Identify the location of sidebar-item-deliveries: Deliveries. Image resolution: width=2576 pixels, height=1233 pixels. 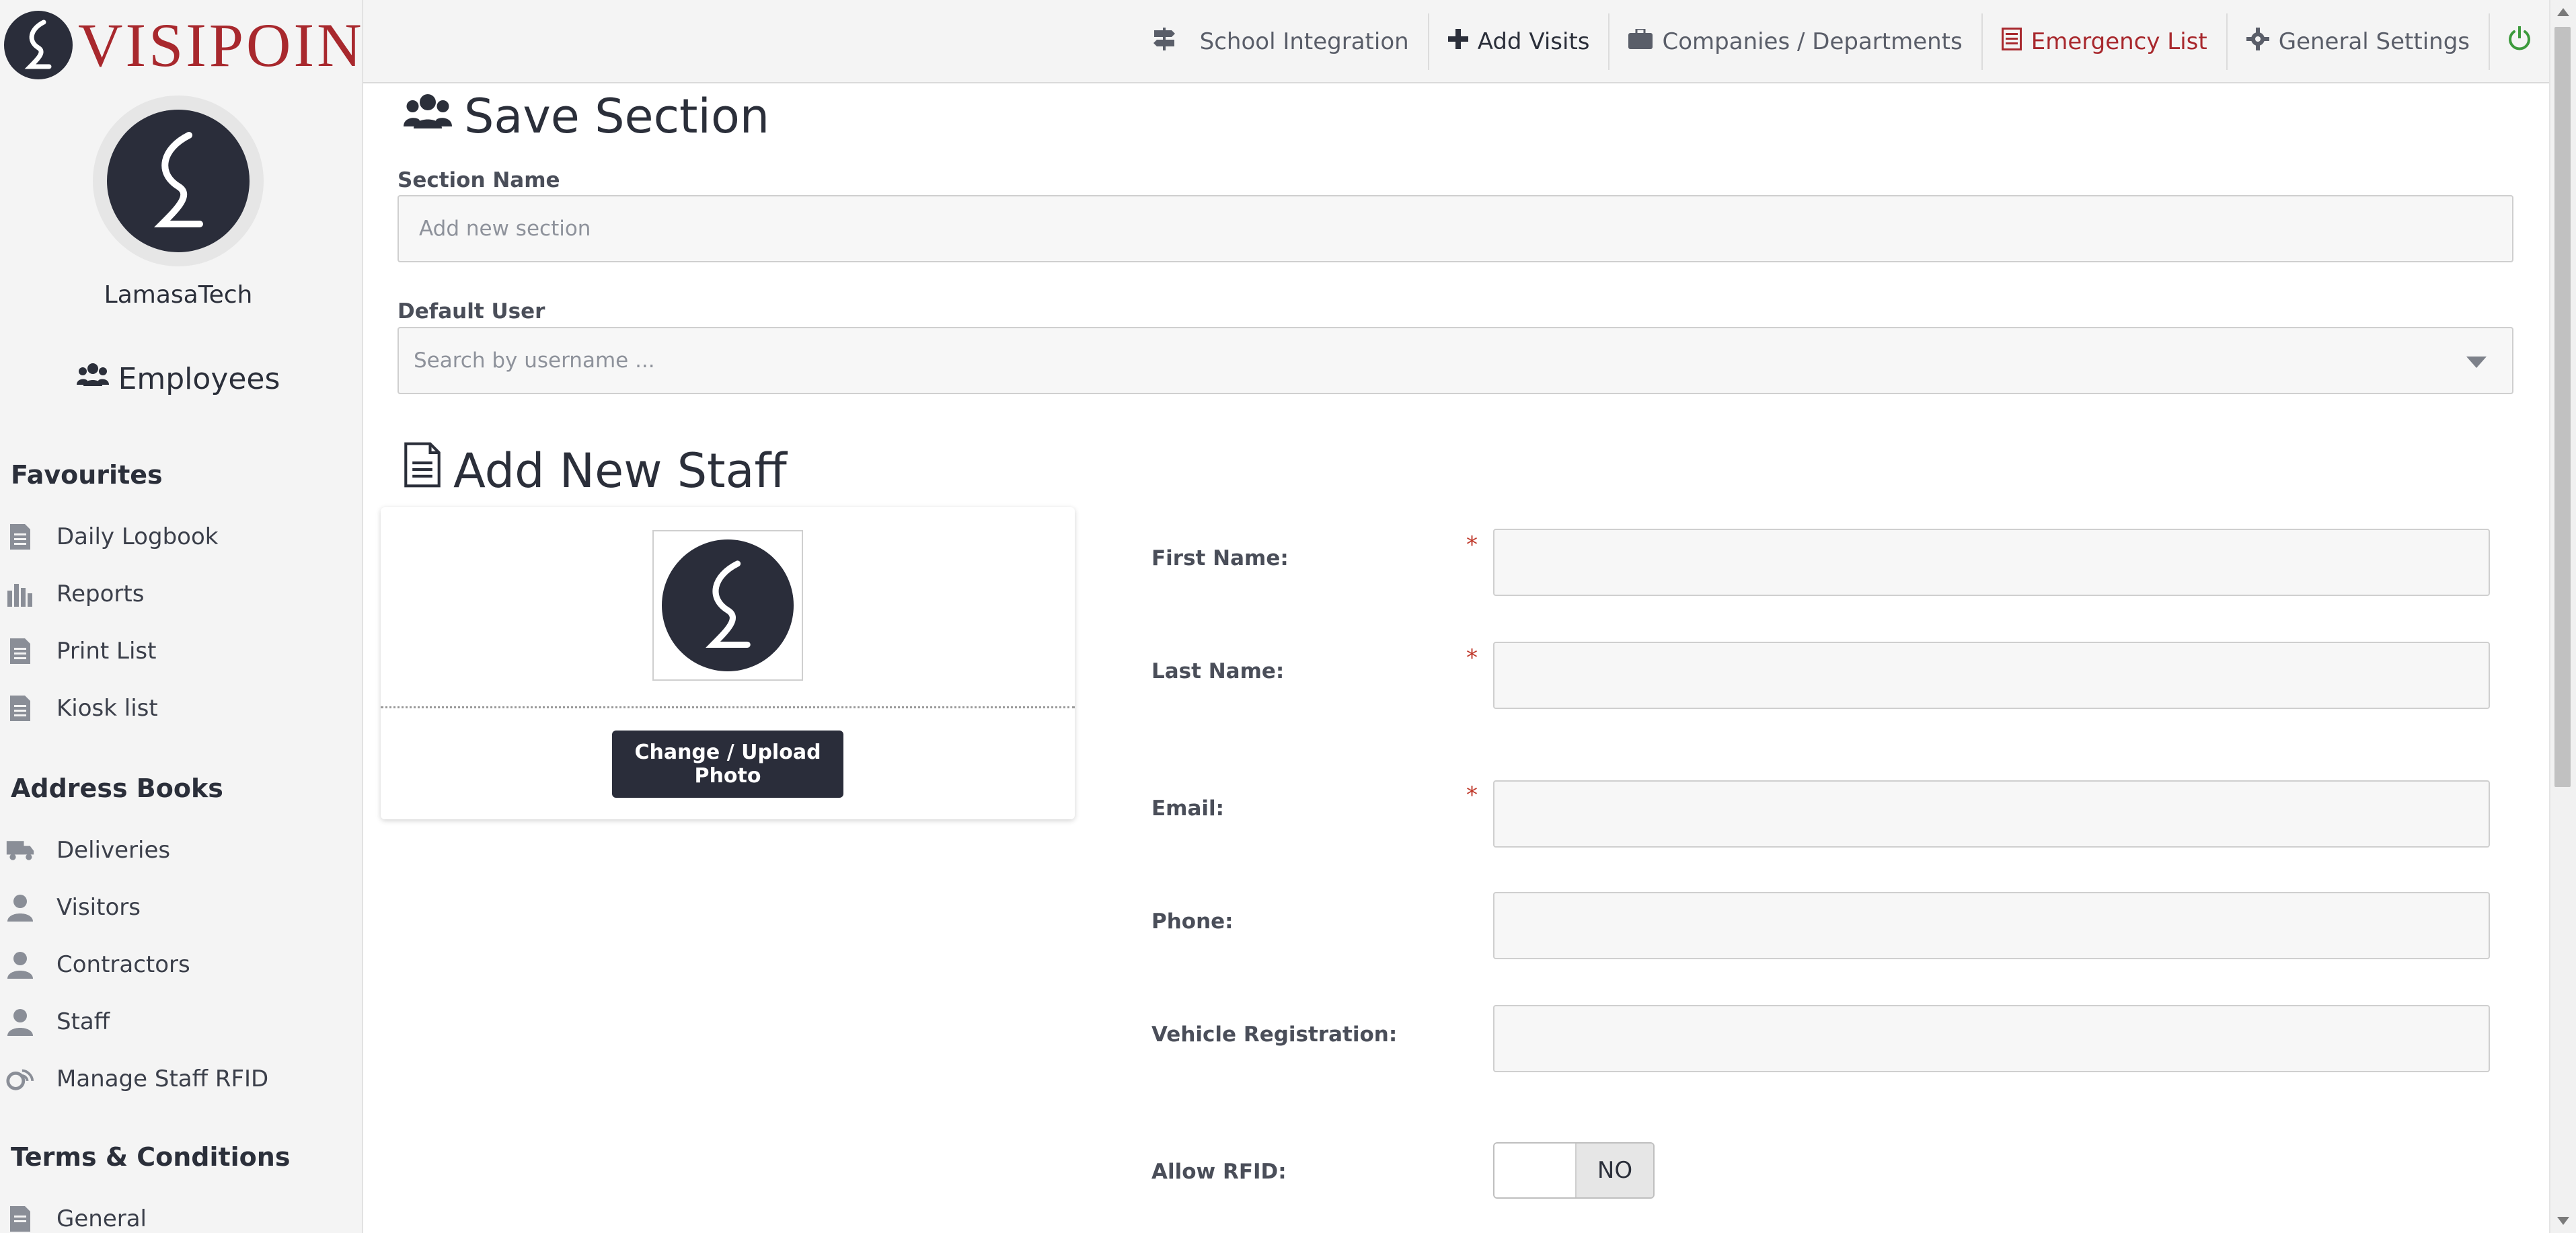
(87, 850).